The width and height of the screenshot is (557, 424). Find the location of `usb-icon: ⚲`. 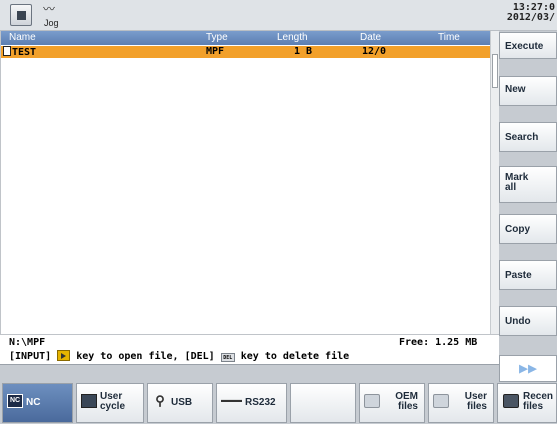

usb-icon: ⚲ is located at coordinates (160, 400).